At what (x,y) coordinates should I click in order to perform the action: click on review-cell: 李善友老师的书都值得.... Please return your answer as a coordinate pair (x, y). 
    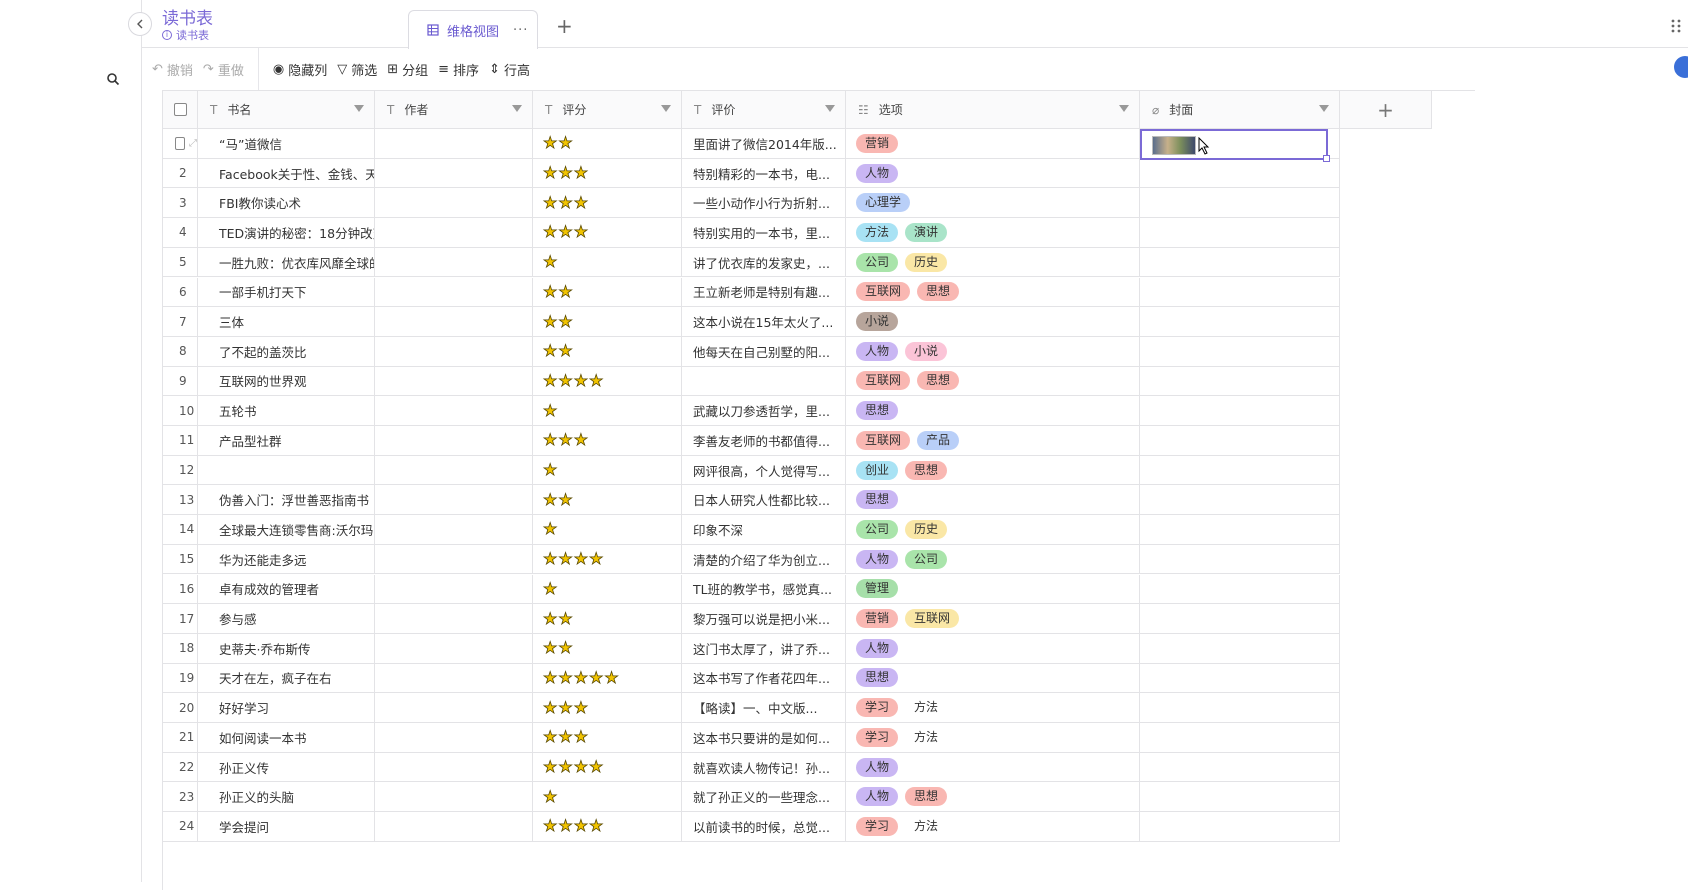
    Looking at the image, I should click on (764, 441).